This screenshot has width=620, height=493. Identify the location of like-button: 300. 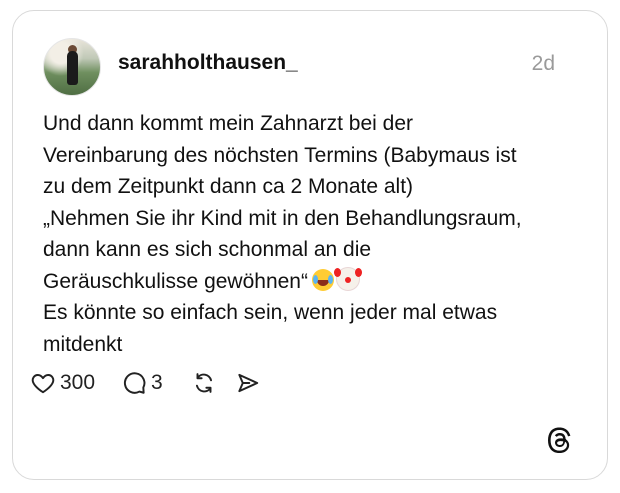
(62, 383).